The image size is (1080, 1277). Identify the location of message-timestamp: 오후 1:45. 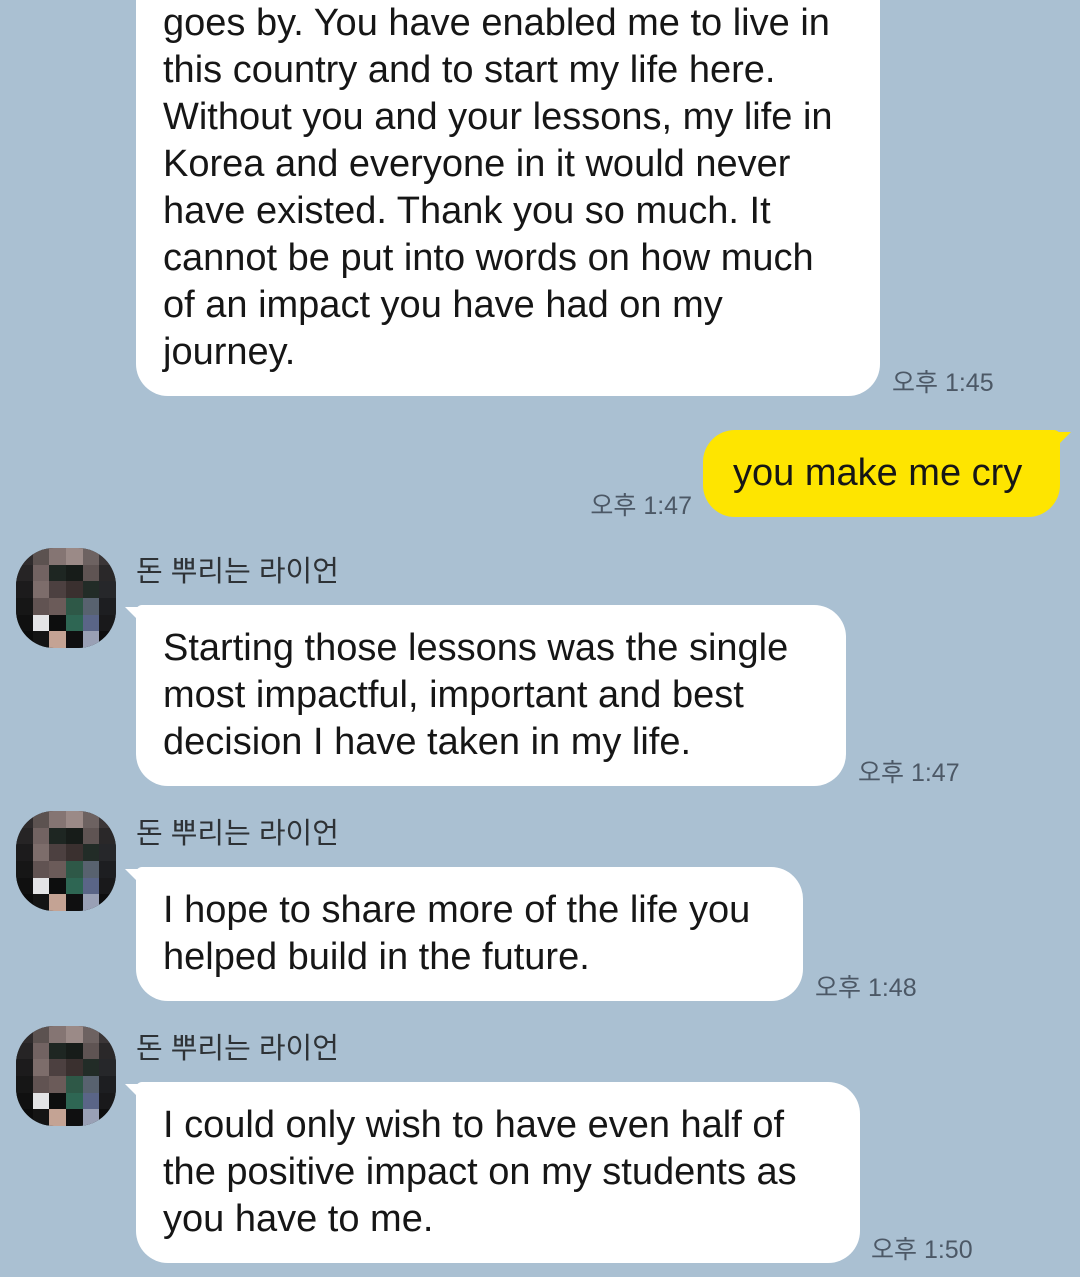
(943, 383).